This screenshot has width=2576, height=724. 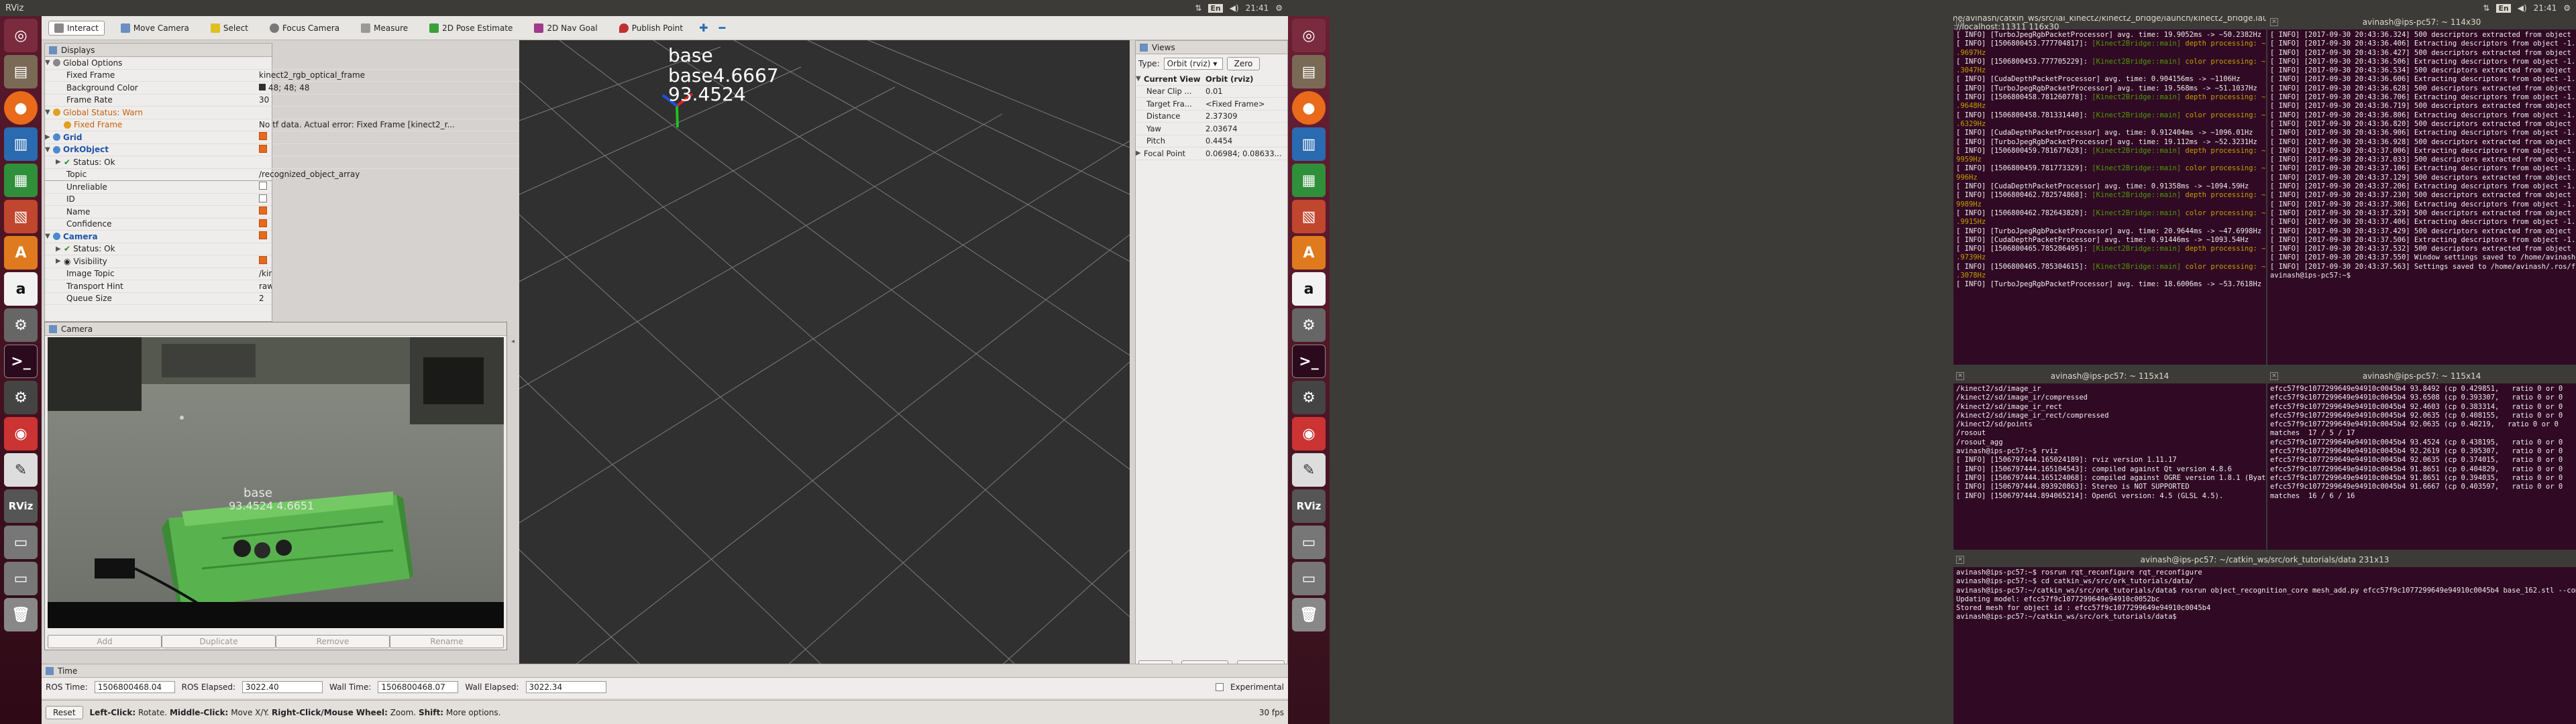 What do you see at coordinates (1211, 117) in the screenshot?
I see `tree-row: Distance 2.37309` at bounding box center [1211, 117].